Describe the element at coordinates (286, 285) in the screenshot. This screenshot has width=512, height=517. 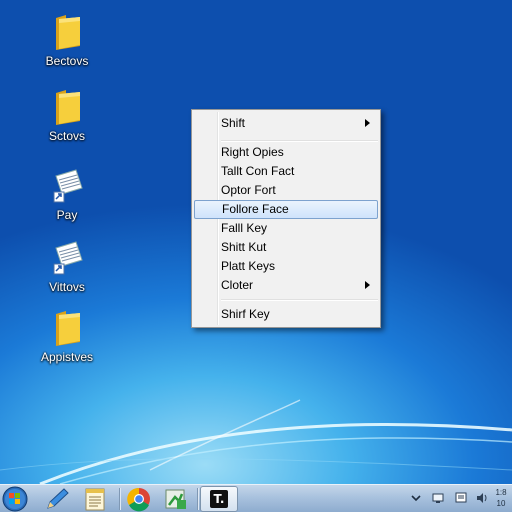
I see `menu-item-cloter: Cloter` at that location.